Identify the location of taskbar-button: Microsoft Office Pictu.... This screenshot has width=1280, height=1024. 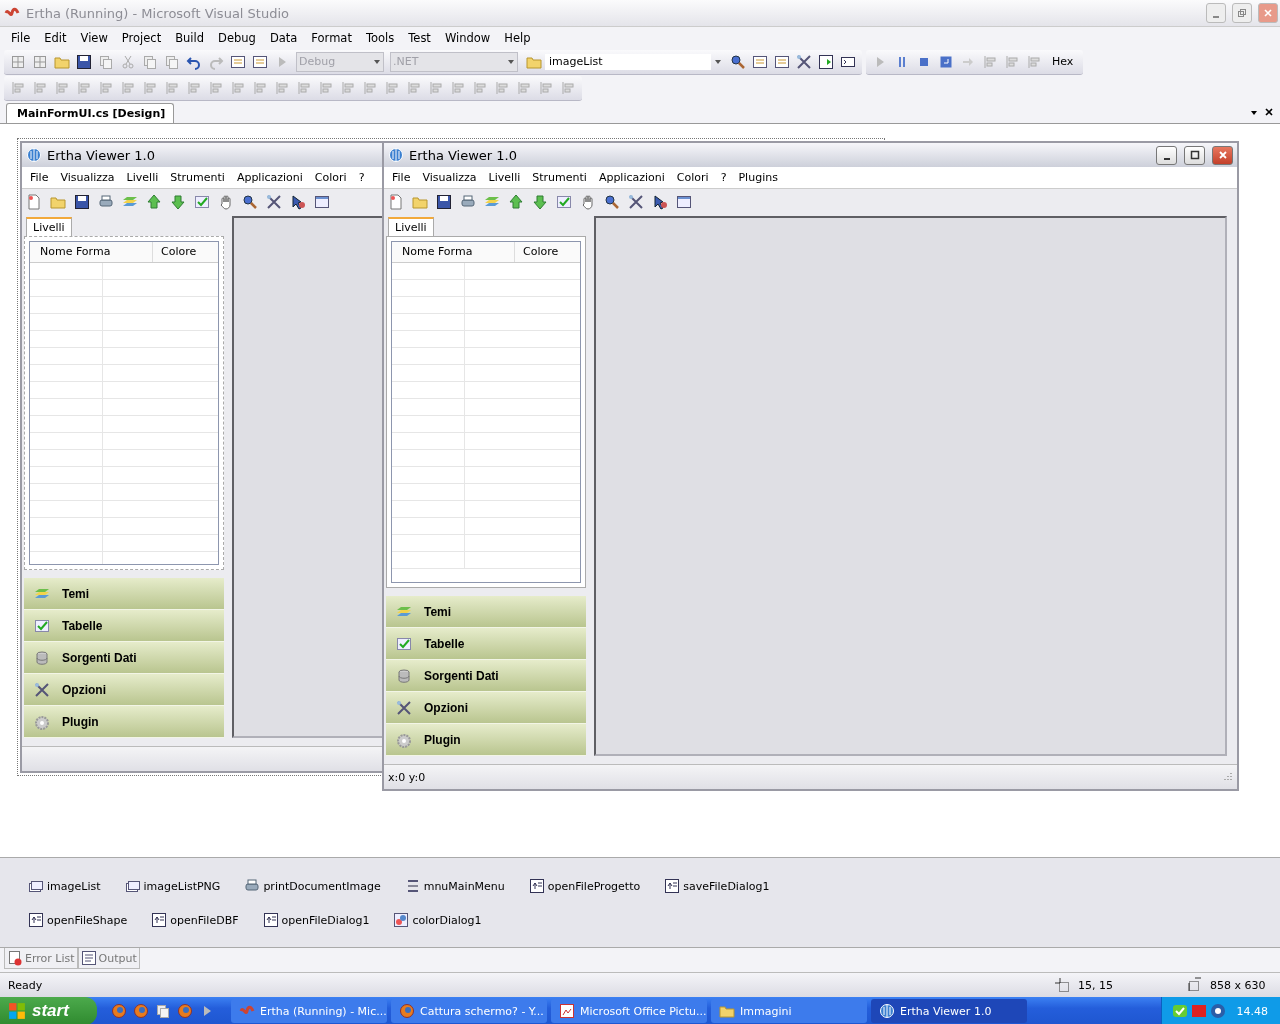
(629, 1011).